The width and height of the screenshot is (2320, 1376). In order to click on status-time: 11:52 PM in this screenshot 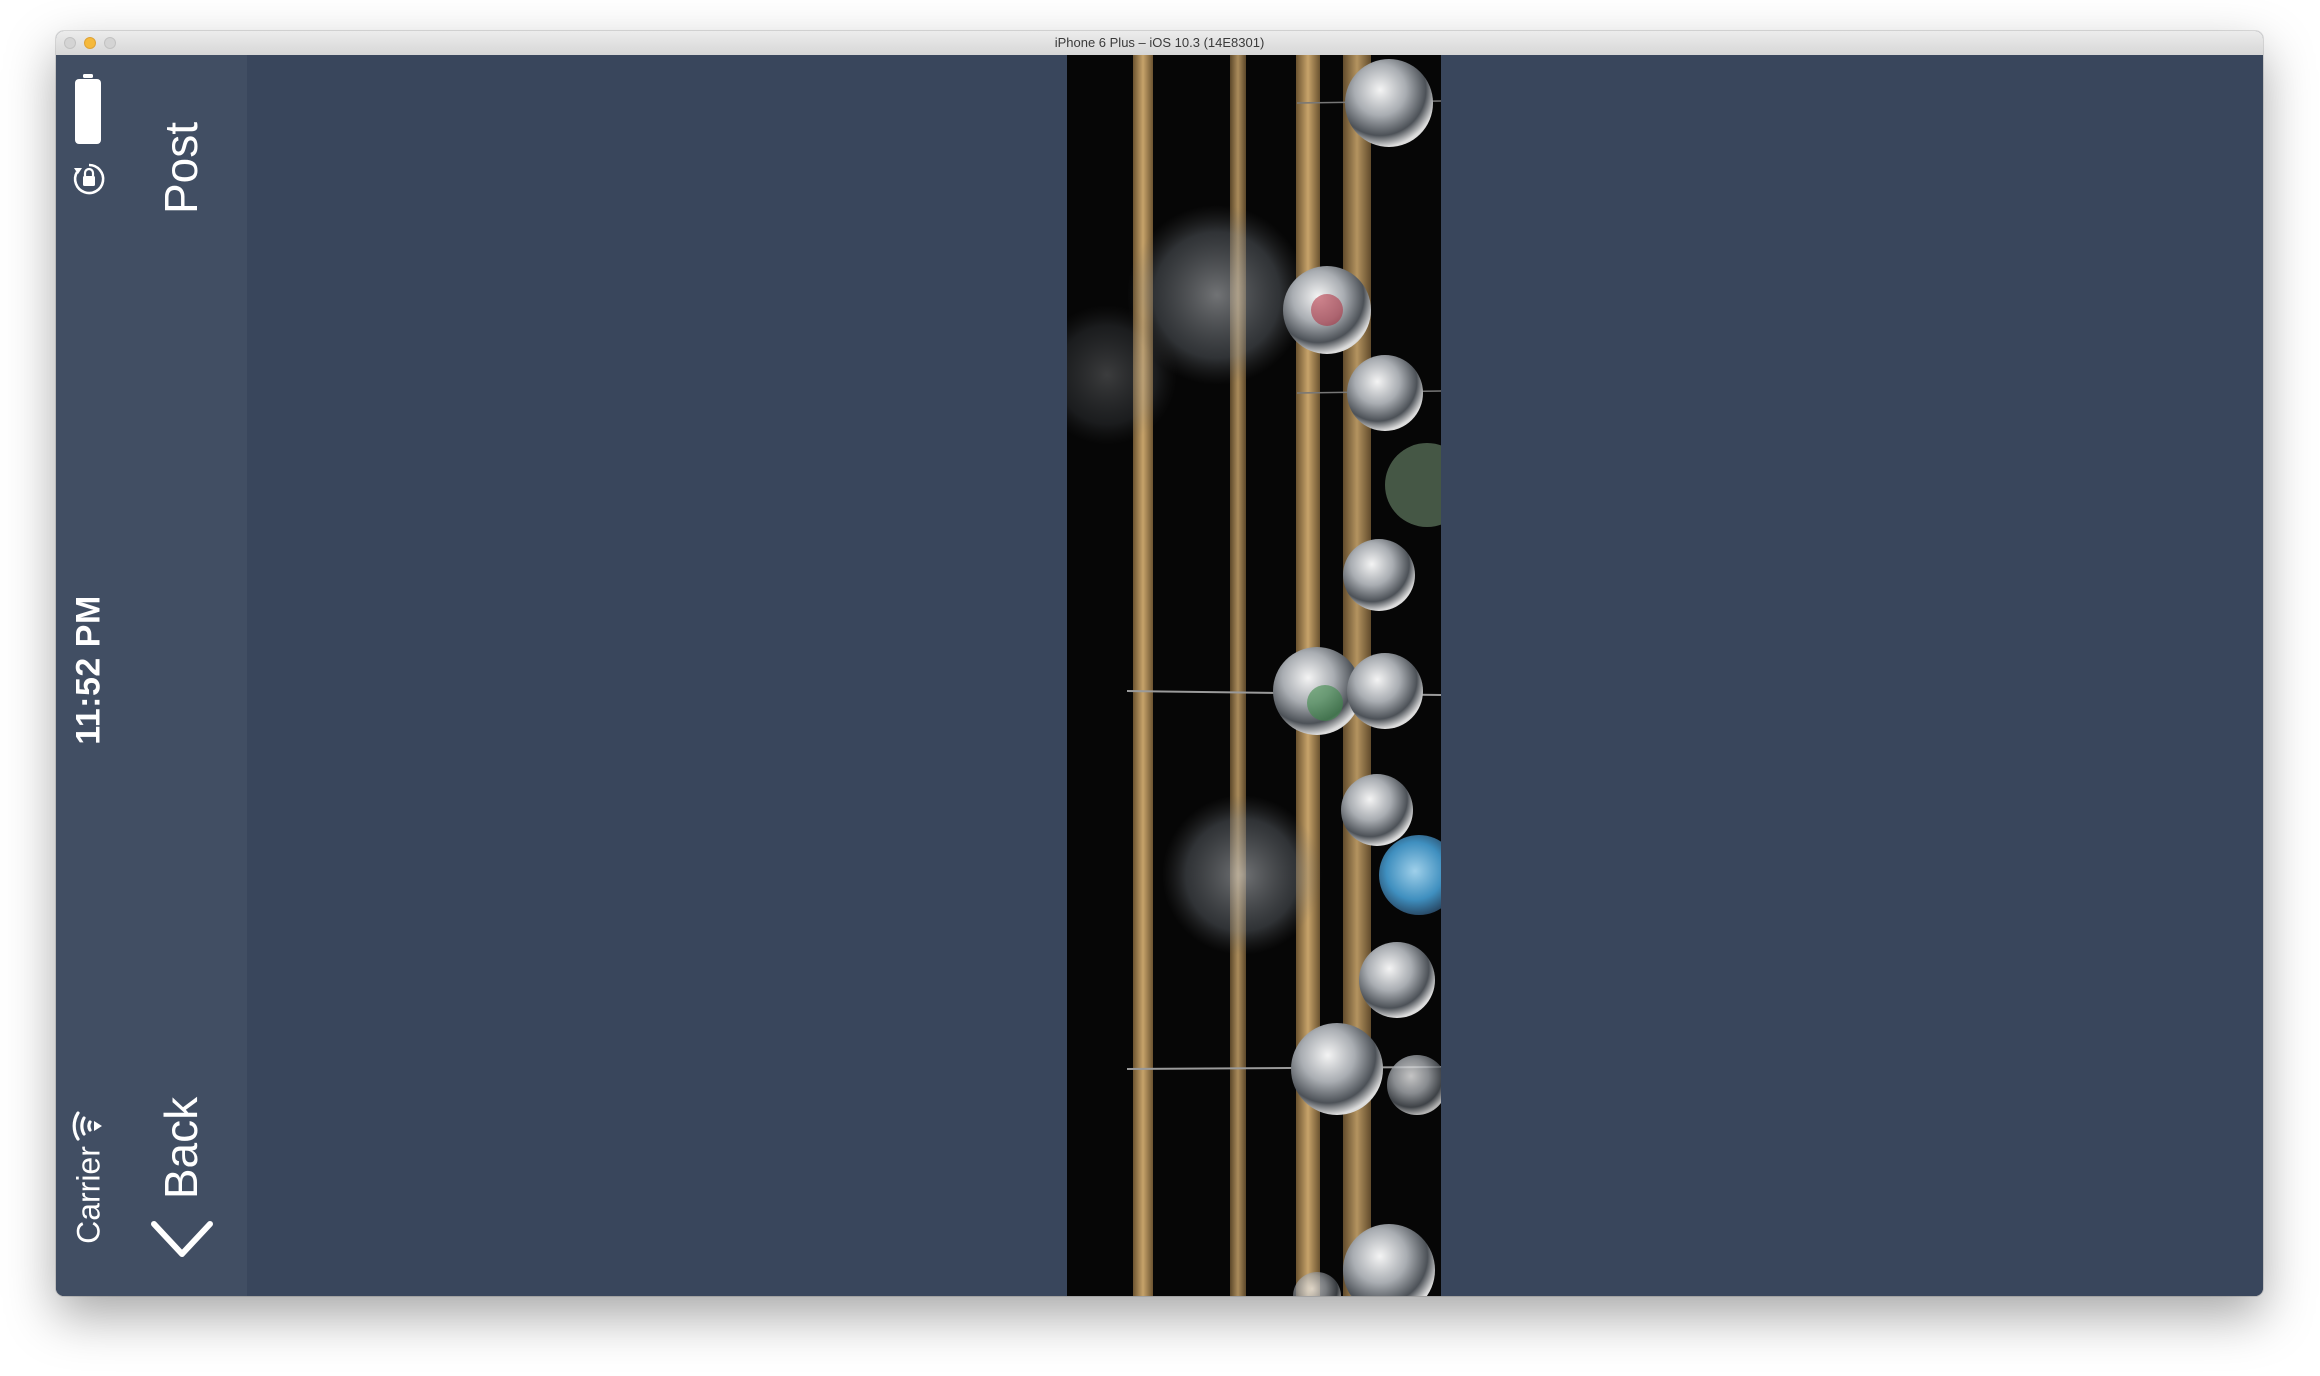, I will do `click(88, 670)`.